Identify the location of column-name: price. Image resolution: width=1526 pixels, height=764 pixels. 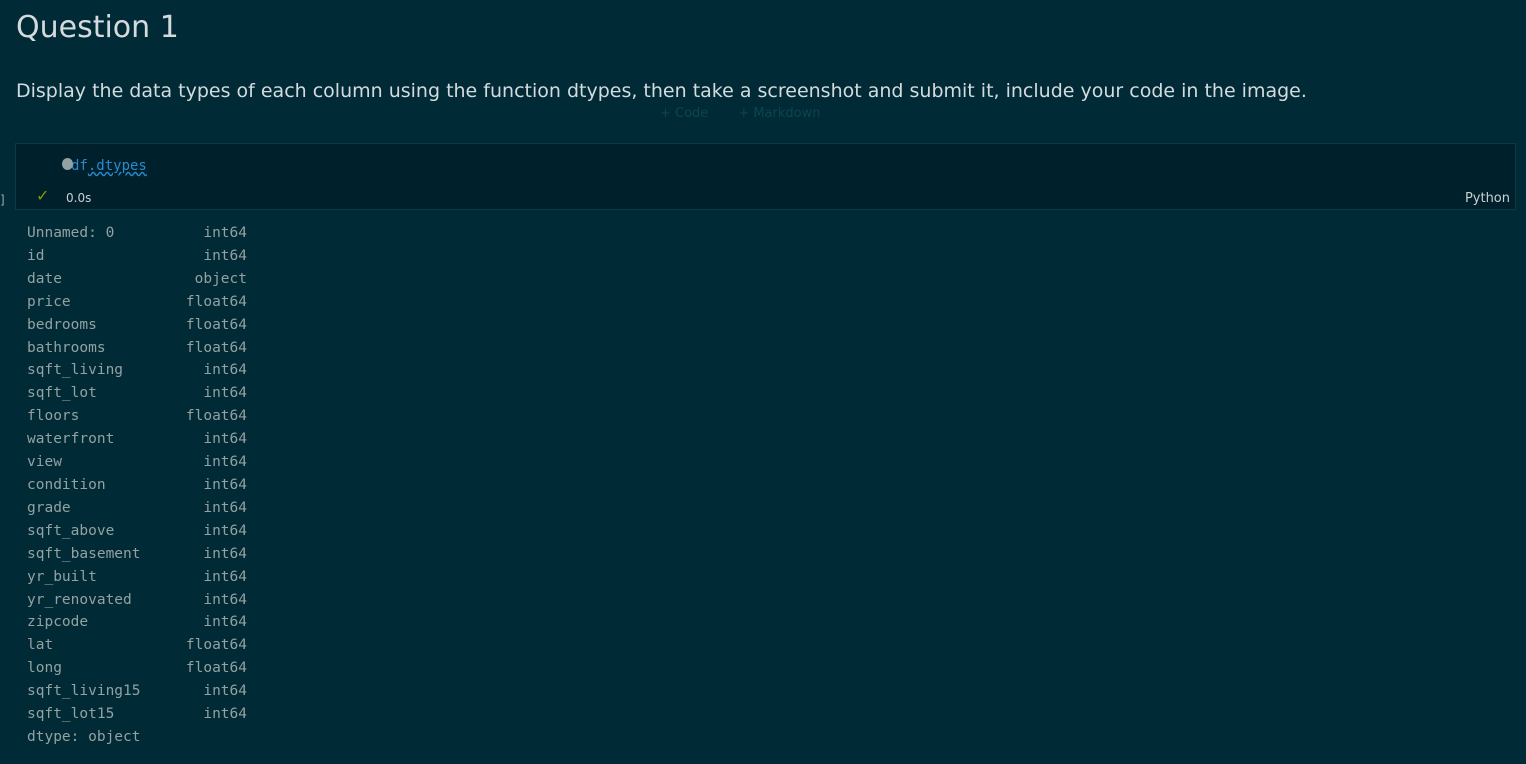
(49, 301).